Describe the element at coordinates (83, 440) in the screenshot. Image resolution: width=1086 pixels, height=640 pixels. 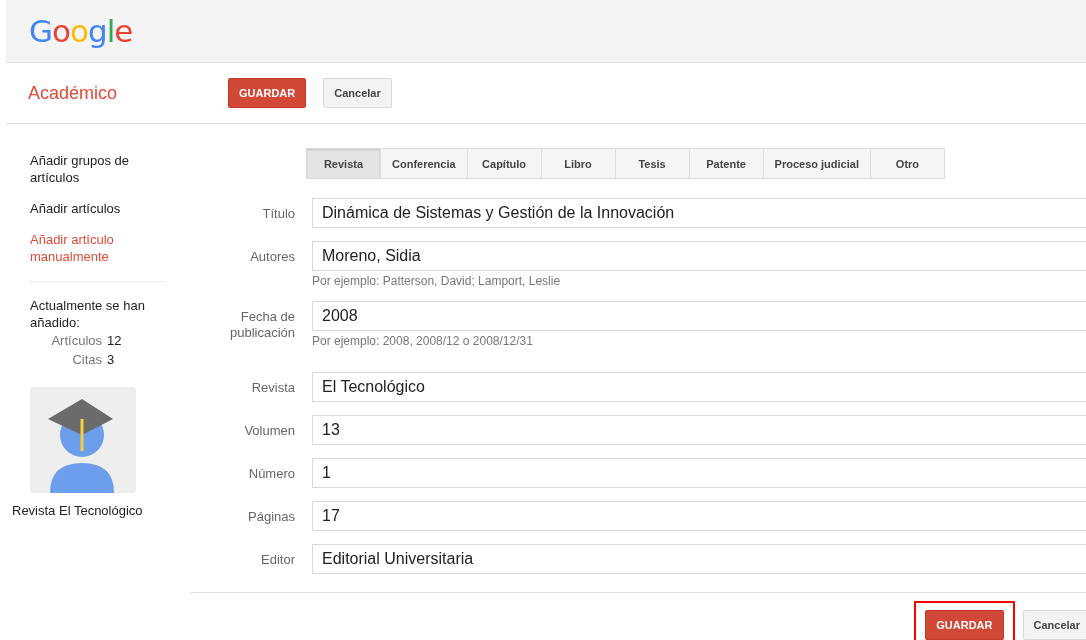
I see `graduate-avatar-icon` at that location.